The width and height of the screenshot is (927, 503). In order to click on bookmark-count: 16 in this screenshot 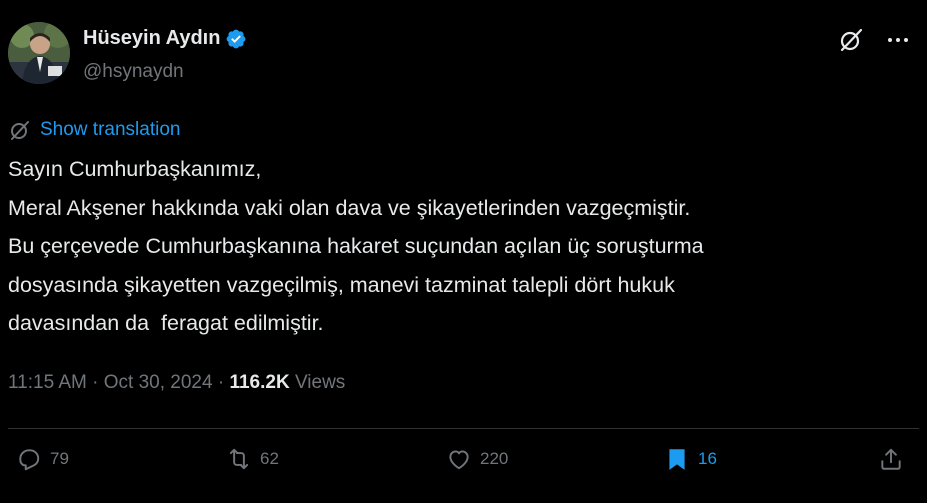, I will do `click(707, 458)`.